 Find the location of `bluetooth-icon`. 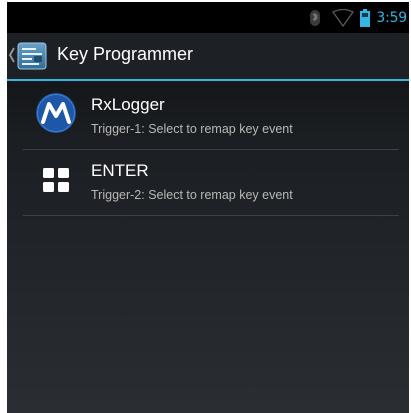

bluetooth-icon is located at coordinates (315, 17).